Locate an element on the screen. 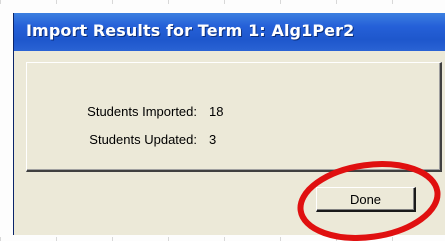 This screenshot has width=445, height=241. background-ruler-bottom is located at coordinates (222, 239).